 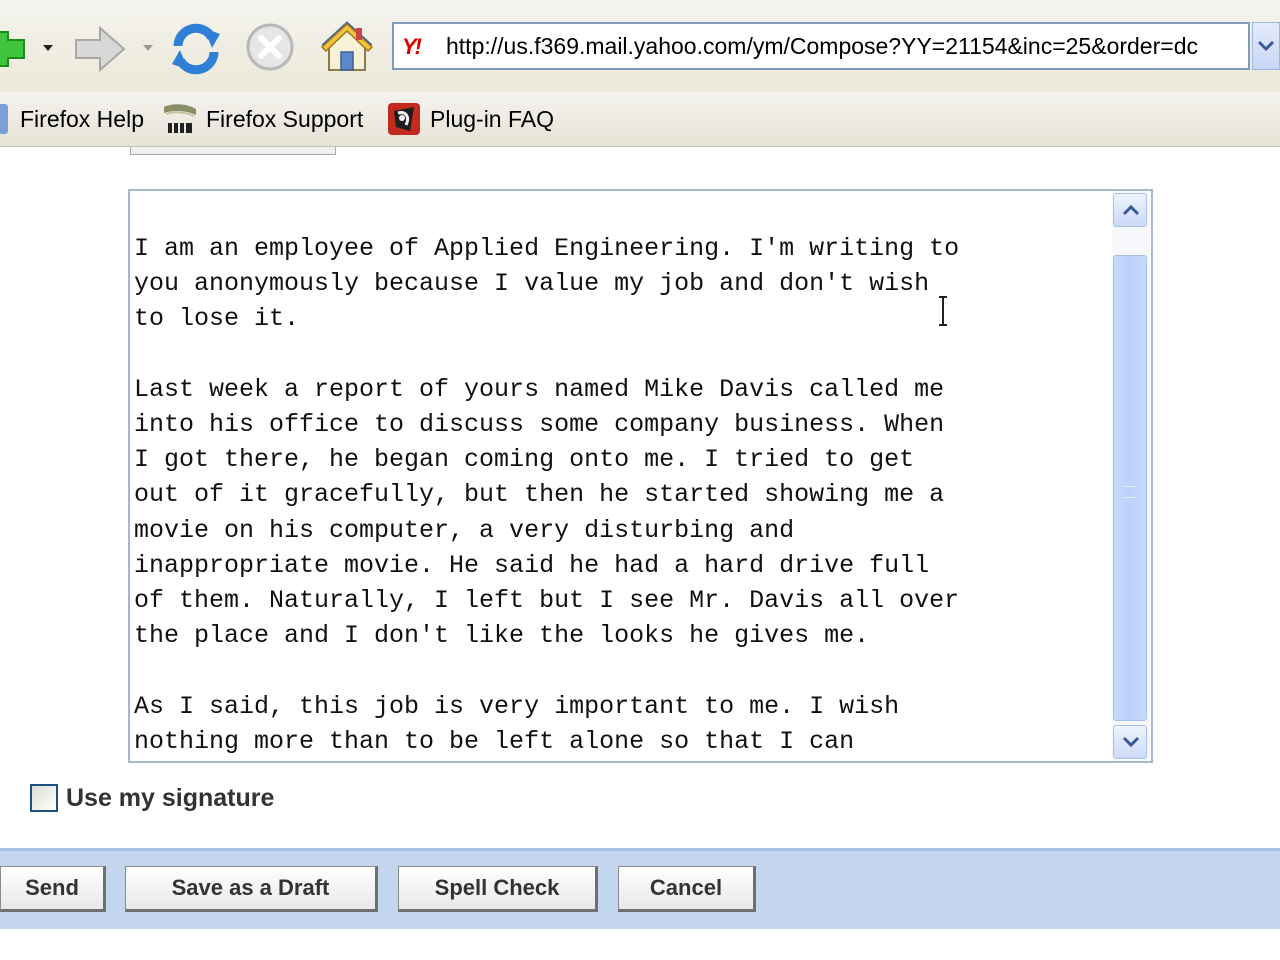 I want to click on back-history-dropdown, so click(x=48, y=48).